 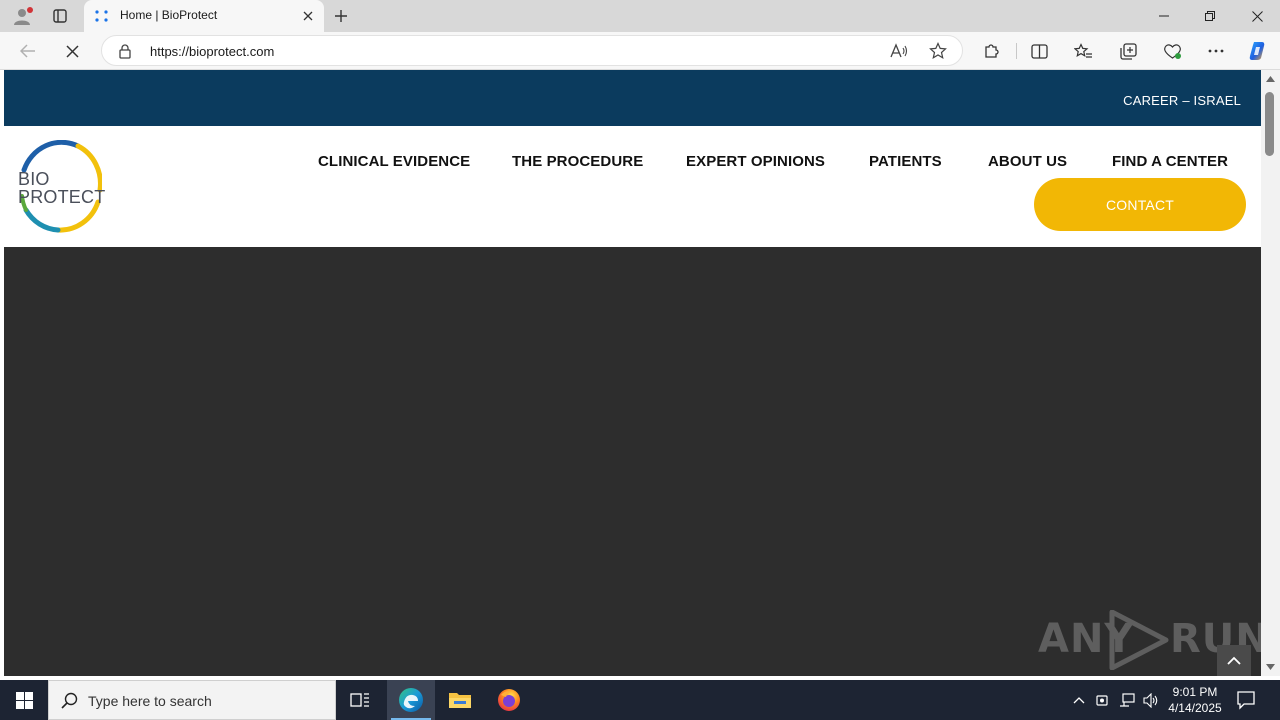 I want to click on collections-icon, so click(x=1128, y=51).